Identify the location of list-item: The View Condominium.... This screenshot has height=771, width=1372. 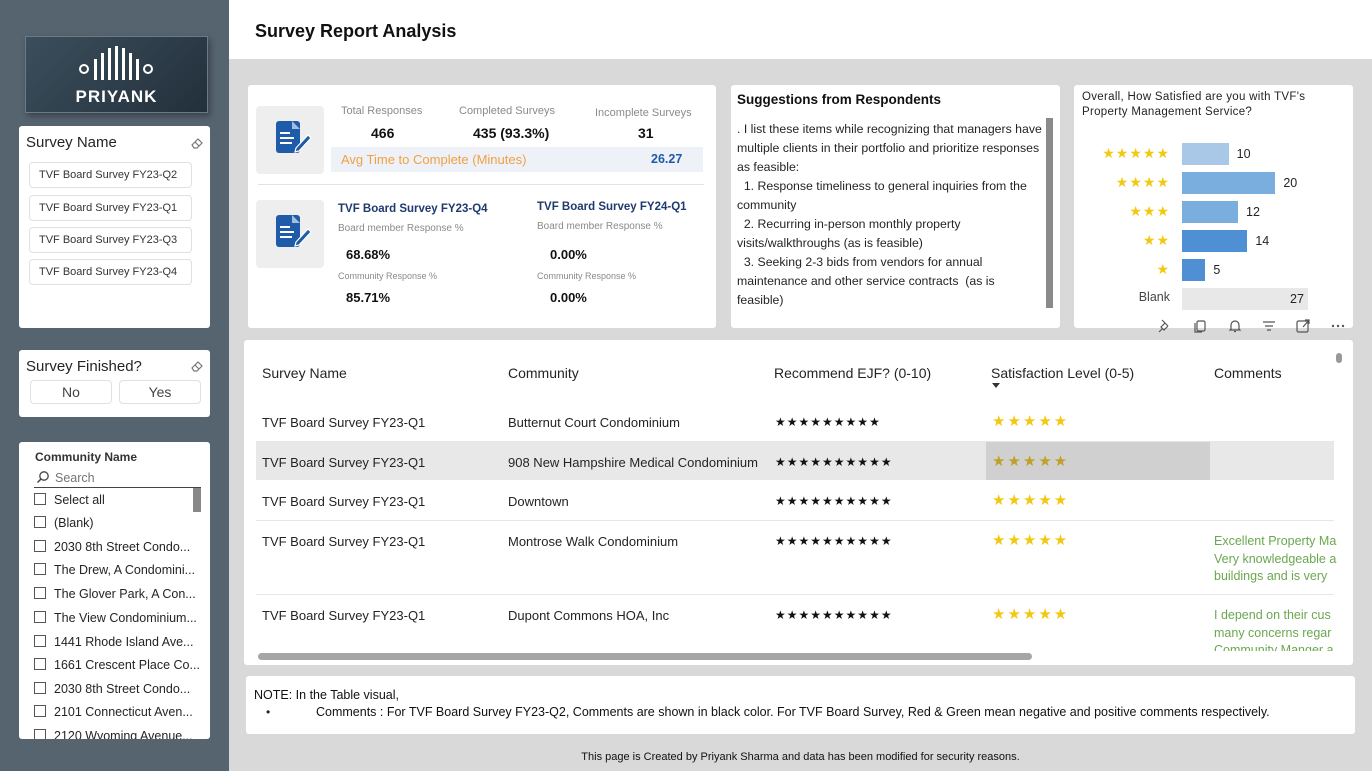
(115, 618).